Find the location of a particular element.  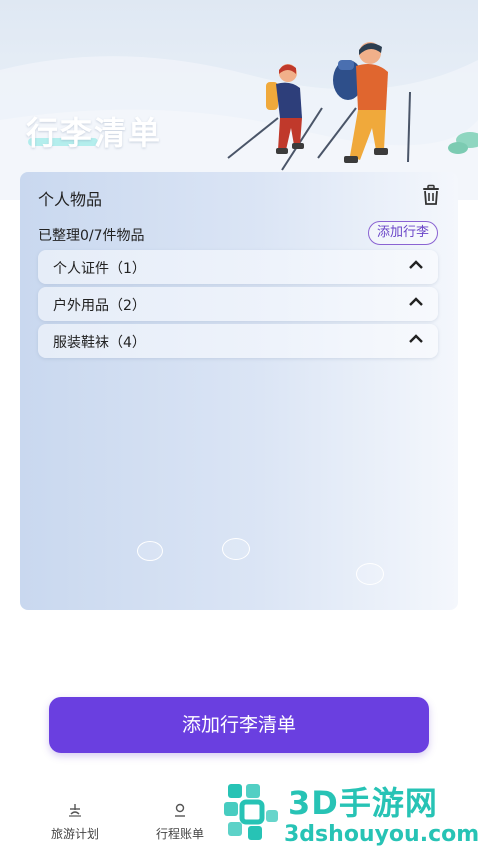

category-row: 个人证件（1） is located at coordinates (238, 267).